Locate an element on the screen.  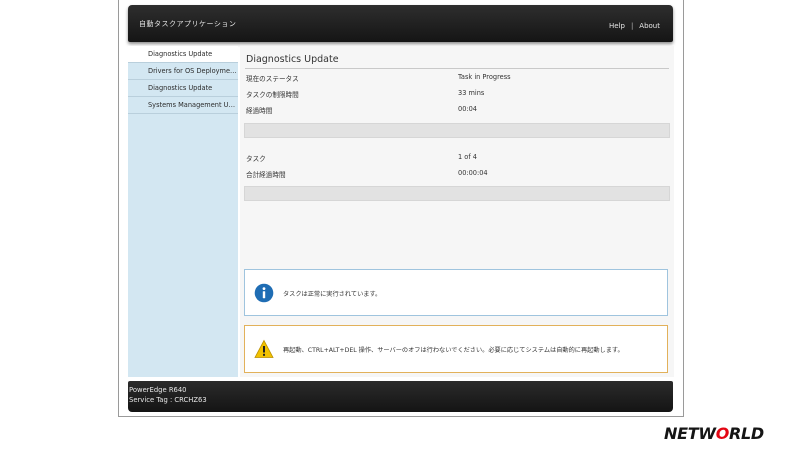
time-limit-value: 33 mins is located at coordinates (471, 93).